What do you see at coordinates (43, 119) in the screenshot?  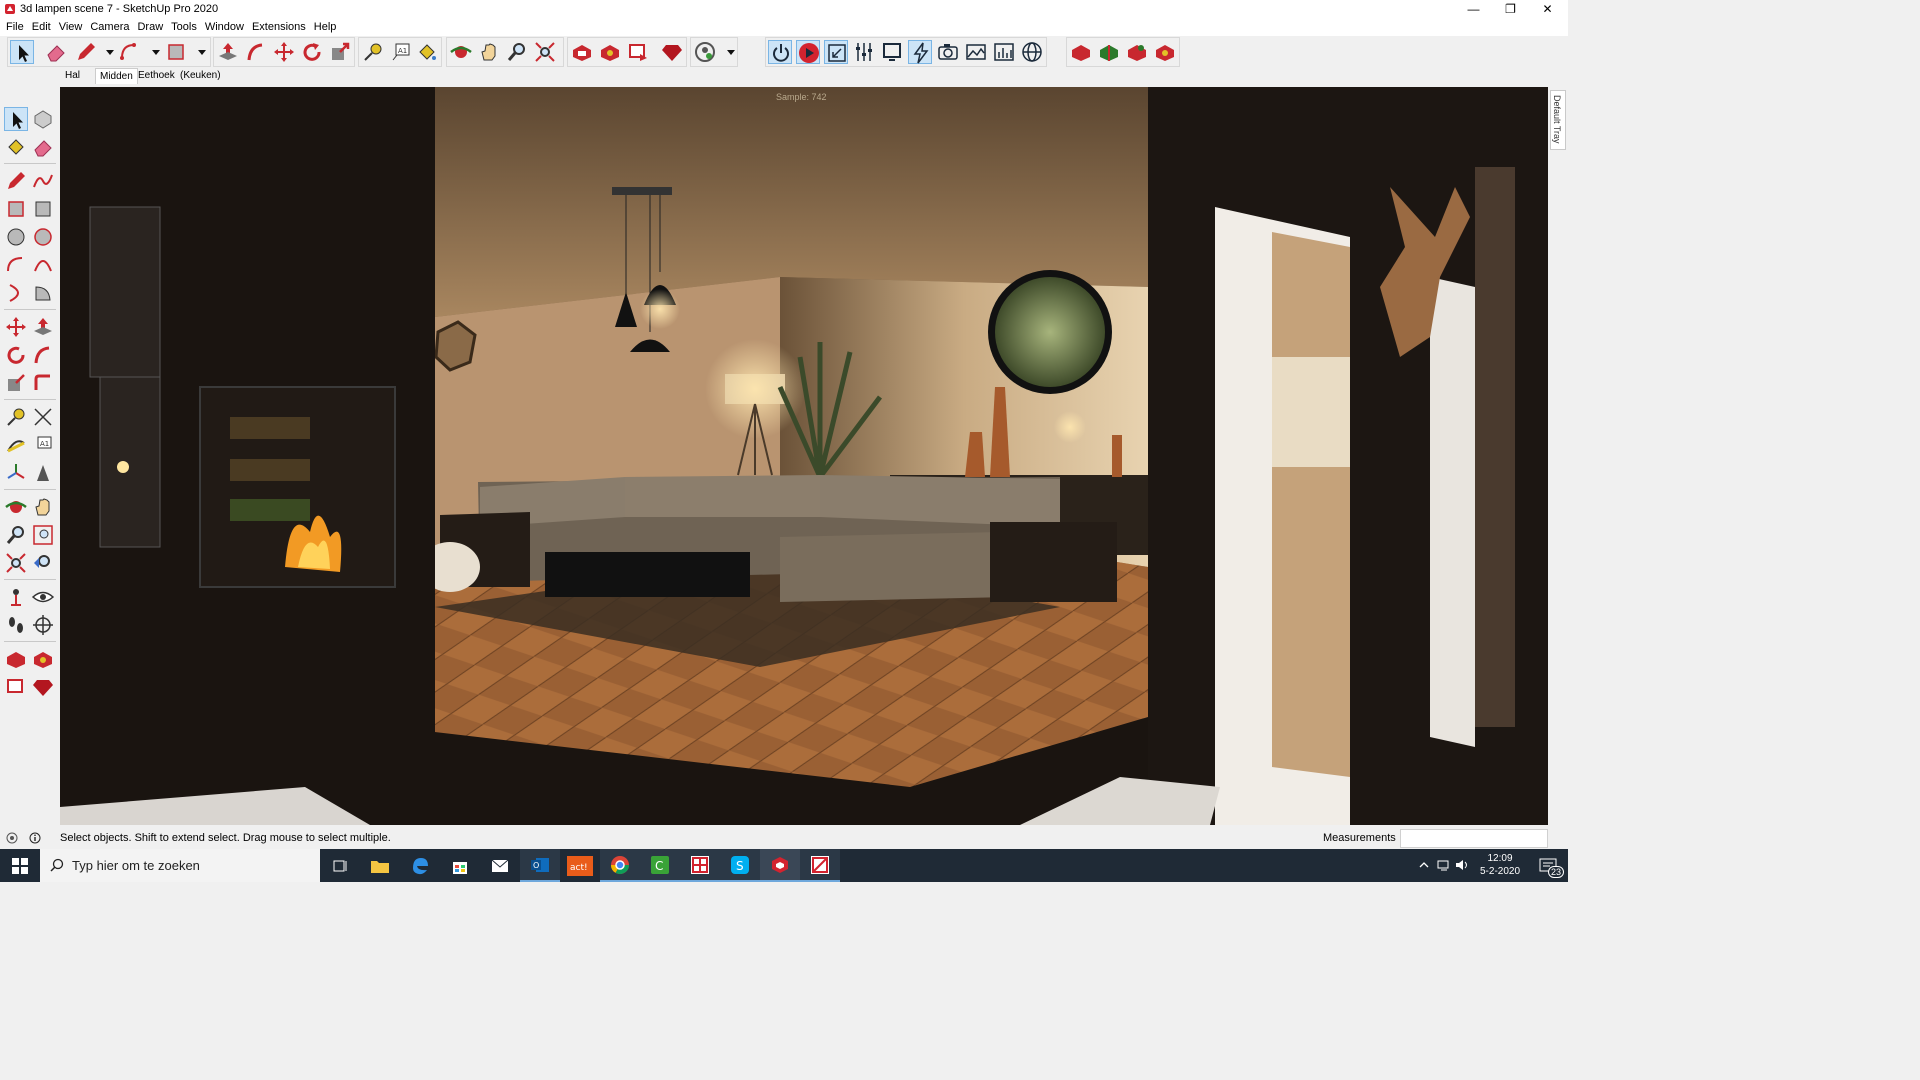 I see `make-component-button` at bounding box center [43, 119].